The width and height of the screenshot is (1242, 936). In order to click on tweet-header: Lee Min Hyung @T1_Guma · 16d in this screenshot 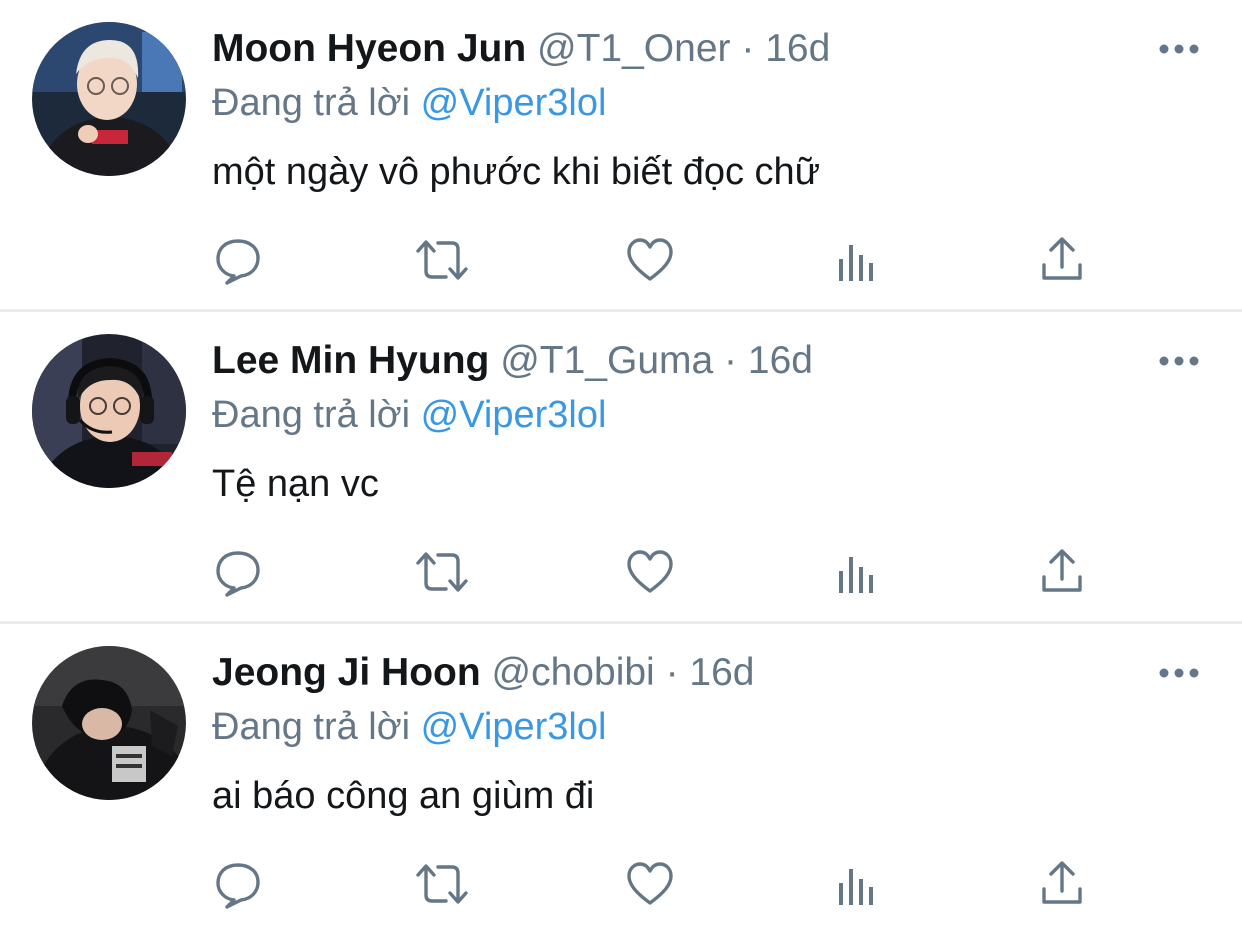, I will do `click(512, 361)`.